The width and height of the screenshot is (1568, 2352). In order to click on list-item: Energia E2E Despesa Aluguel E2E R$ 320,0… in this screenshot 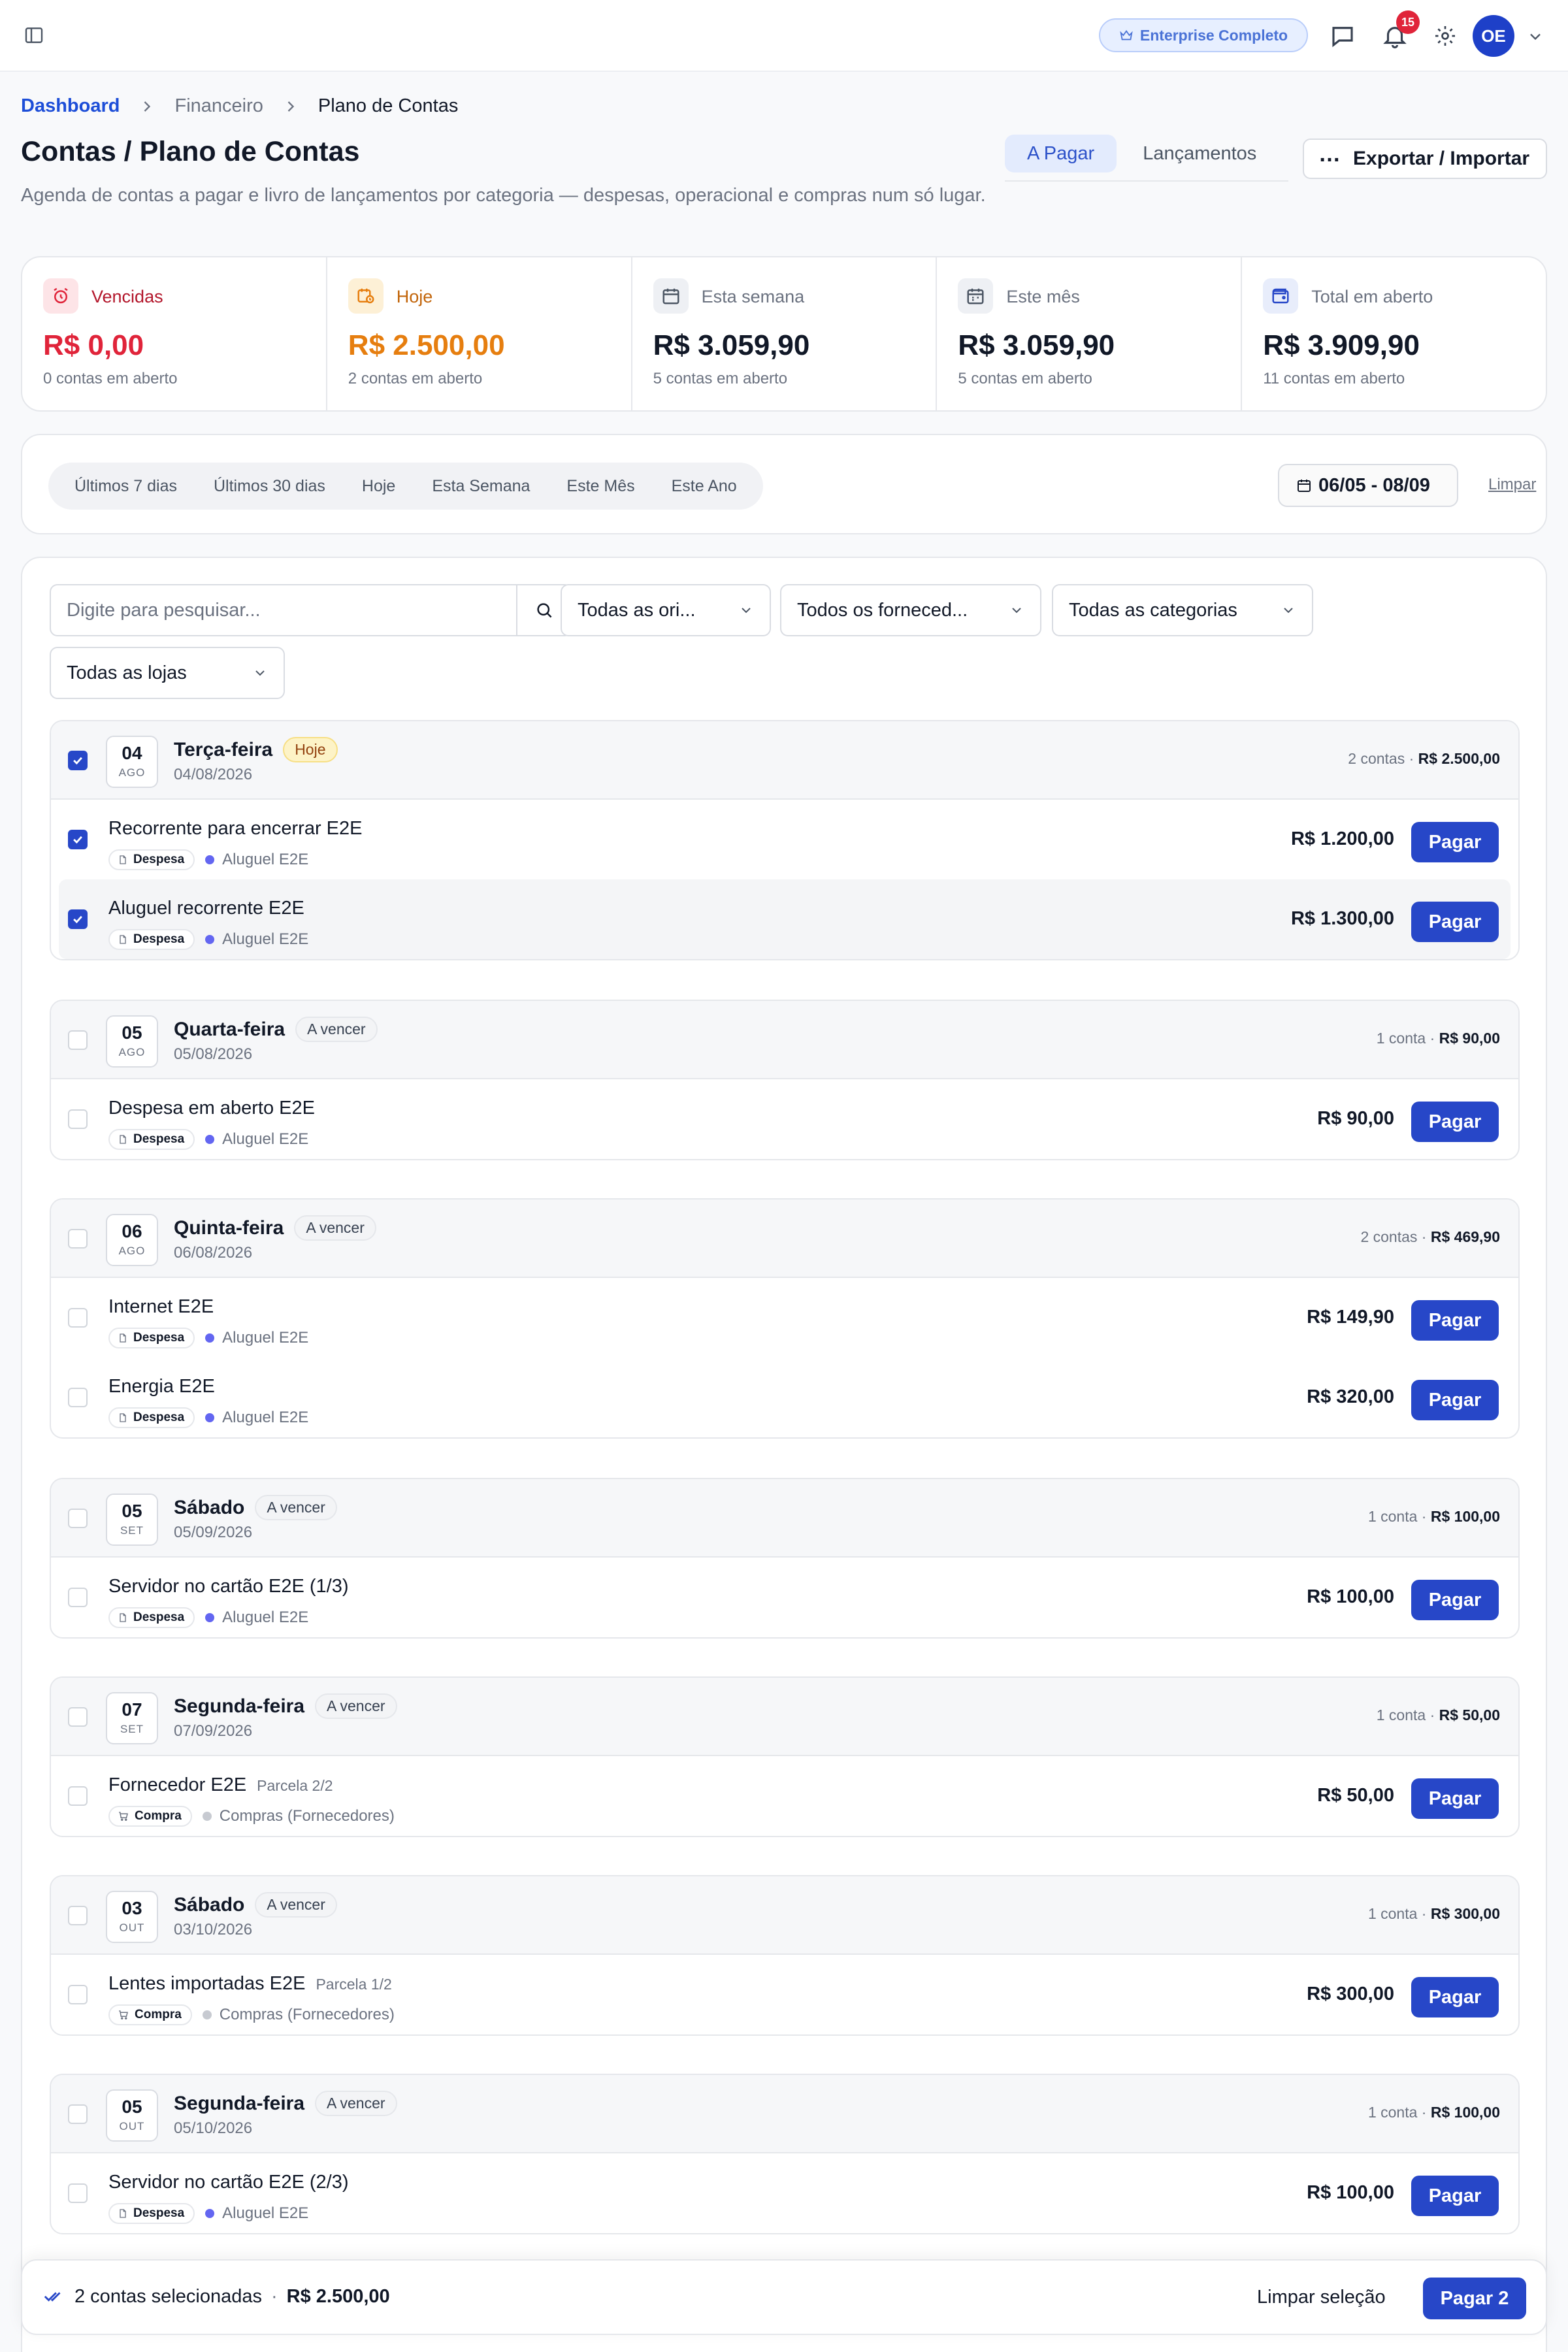, I will do `click(784, 1397)`.